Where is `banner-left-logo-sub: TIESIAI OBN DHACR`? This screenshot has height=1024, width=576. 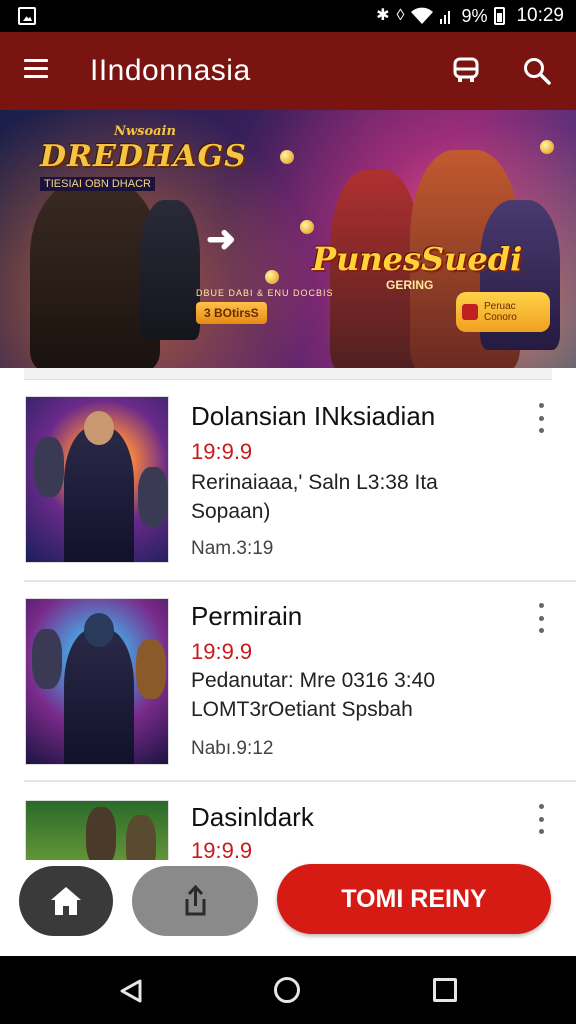
banner-left-logo-sub: TIESIAI OBN DHACR is located at coordinates (97, 184).